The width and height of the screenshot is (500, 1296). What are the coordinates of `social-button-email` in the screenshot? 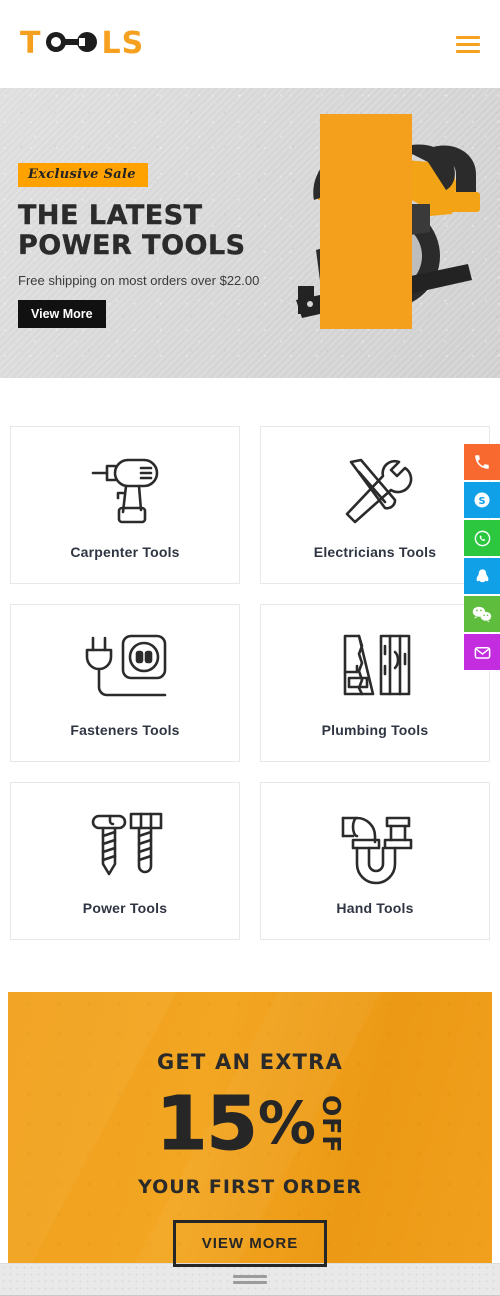 It's located at (482, 652).